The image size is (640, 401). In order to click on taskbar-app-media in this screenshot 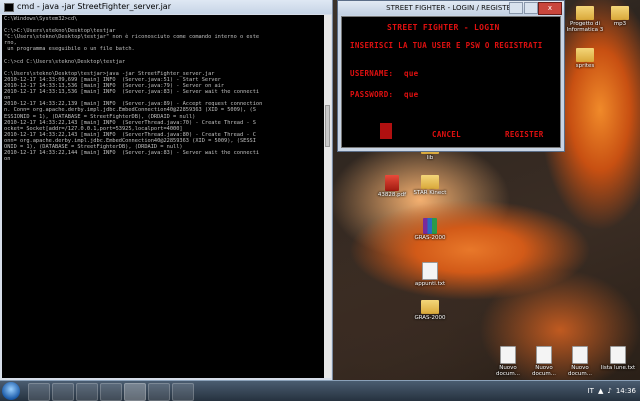, I will do `click(63, 392)`.